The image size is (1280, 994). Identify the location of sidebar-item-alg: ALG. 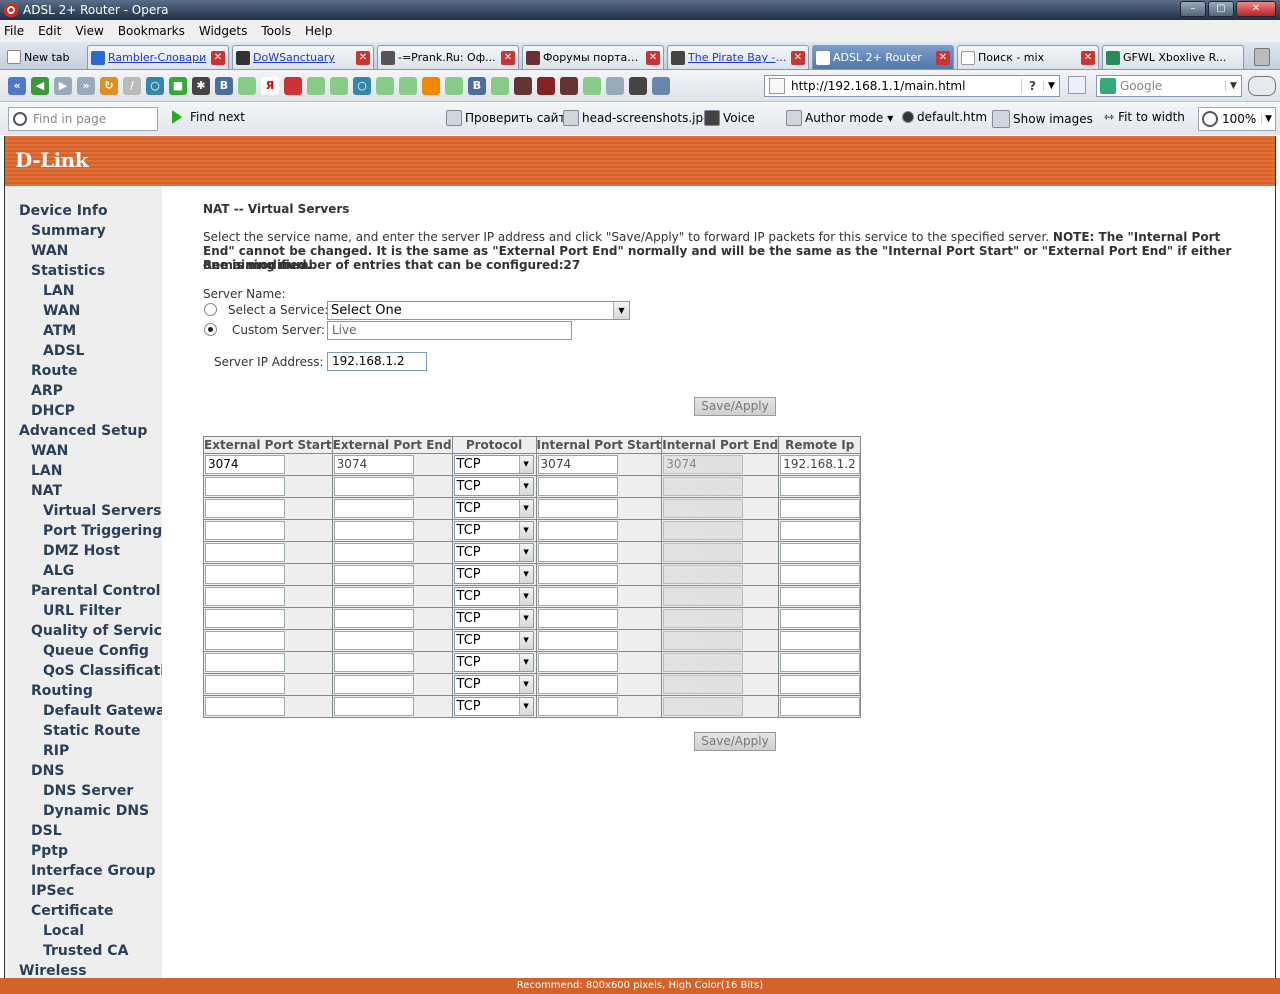
(58, 571).